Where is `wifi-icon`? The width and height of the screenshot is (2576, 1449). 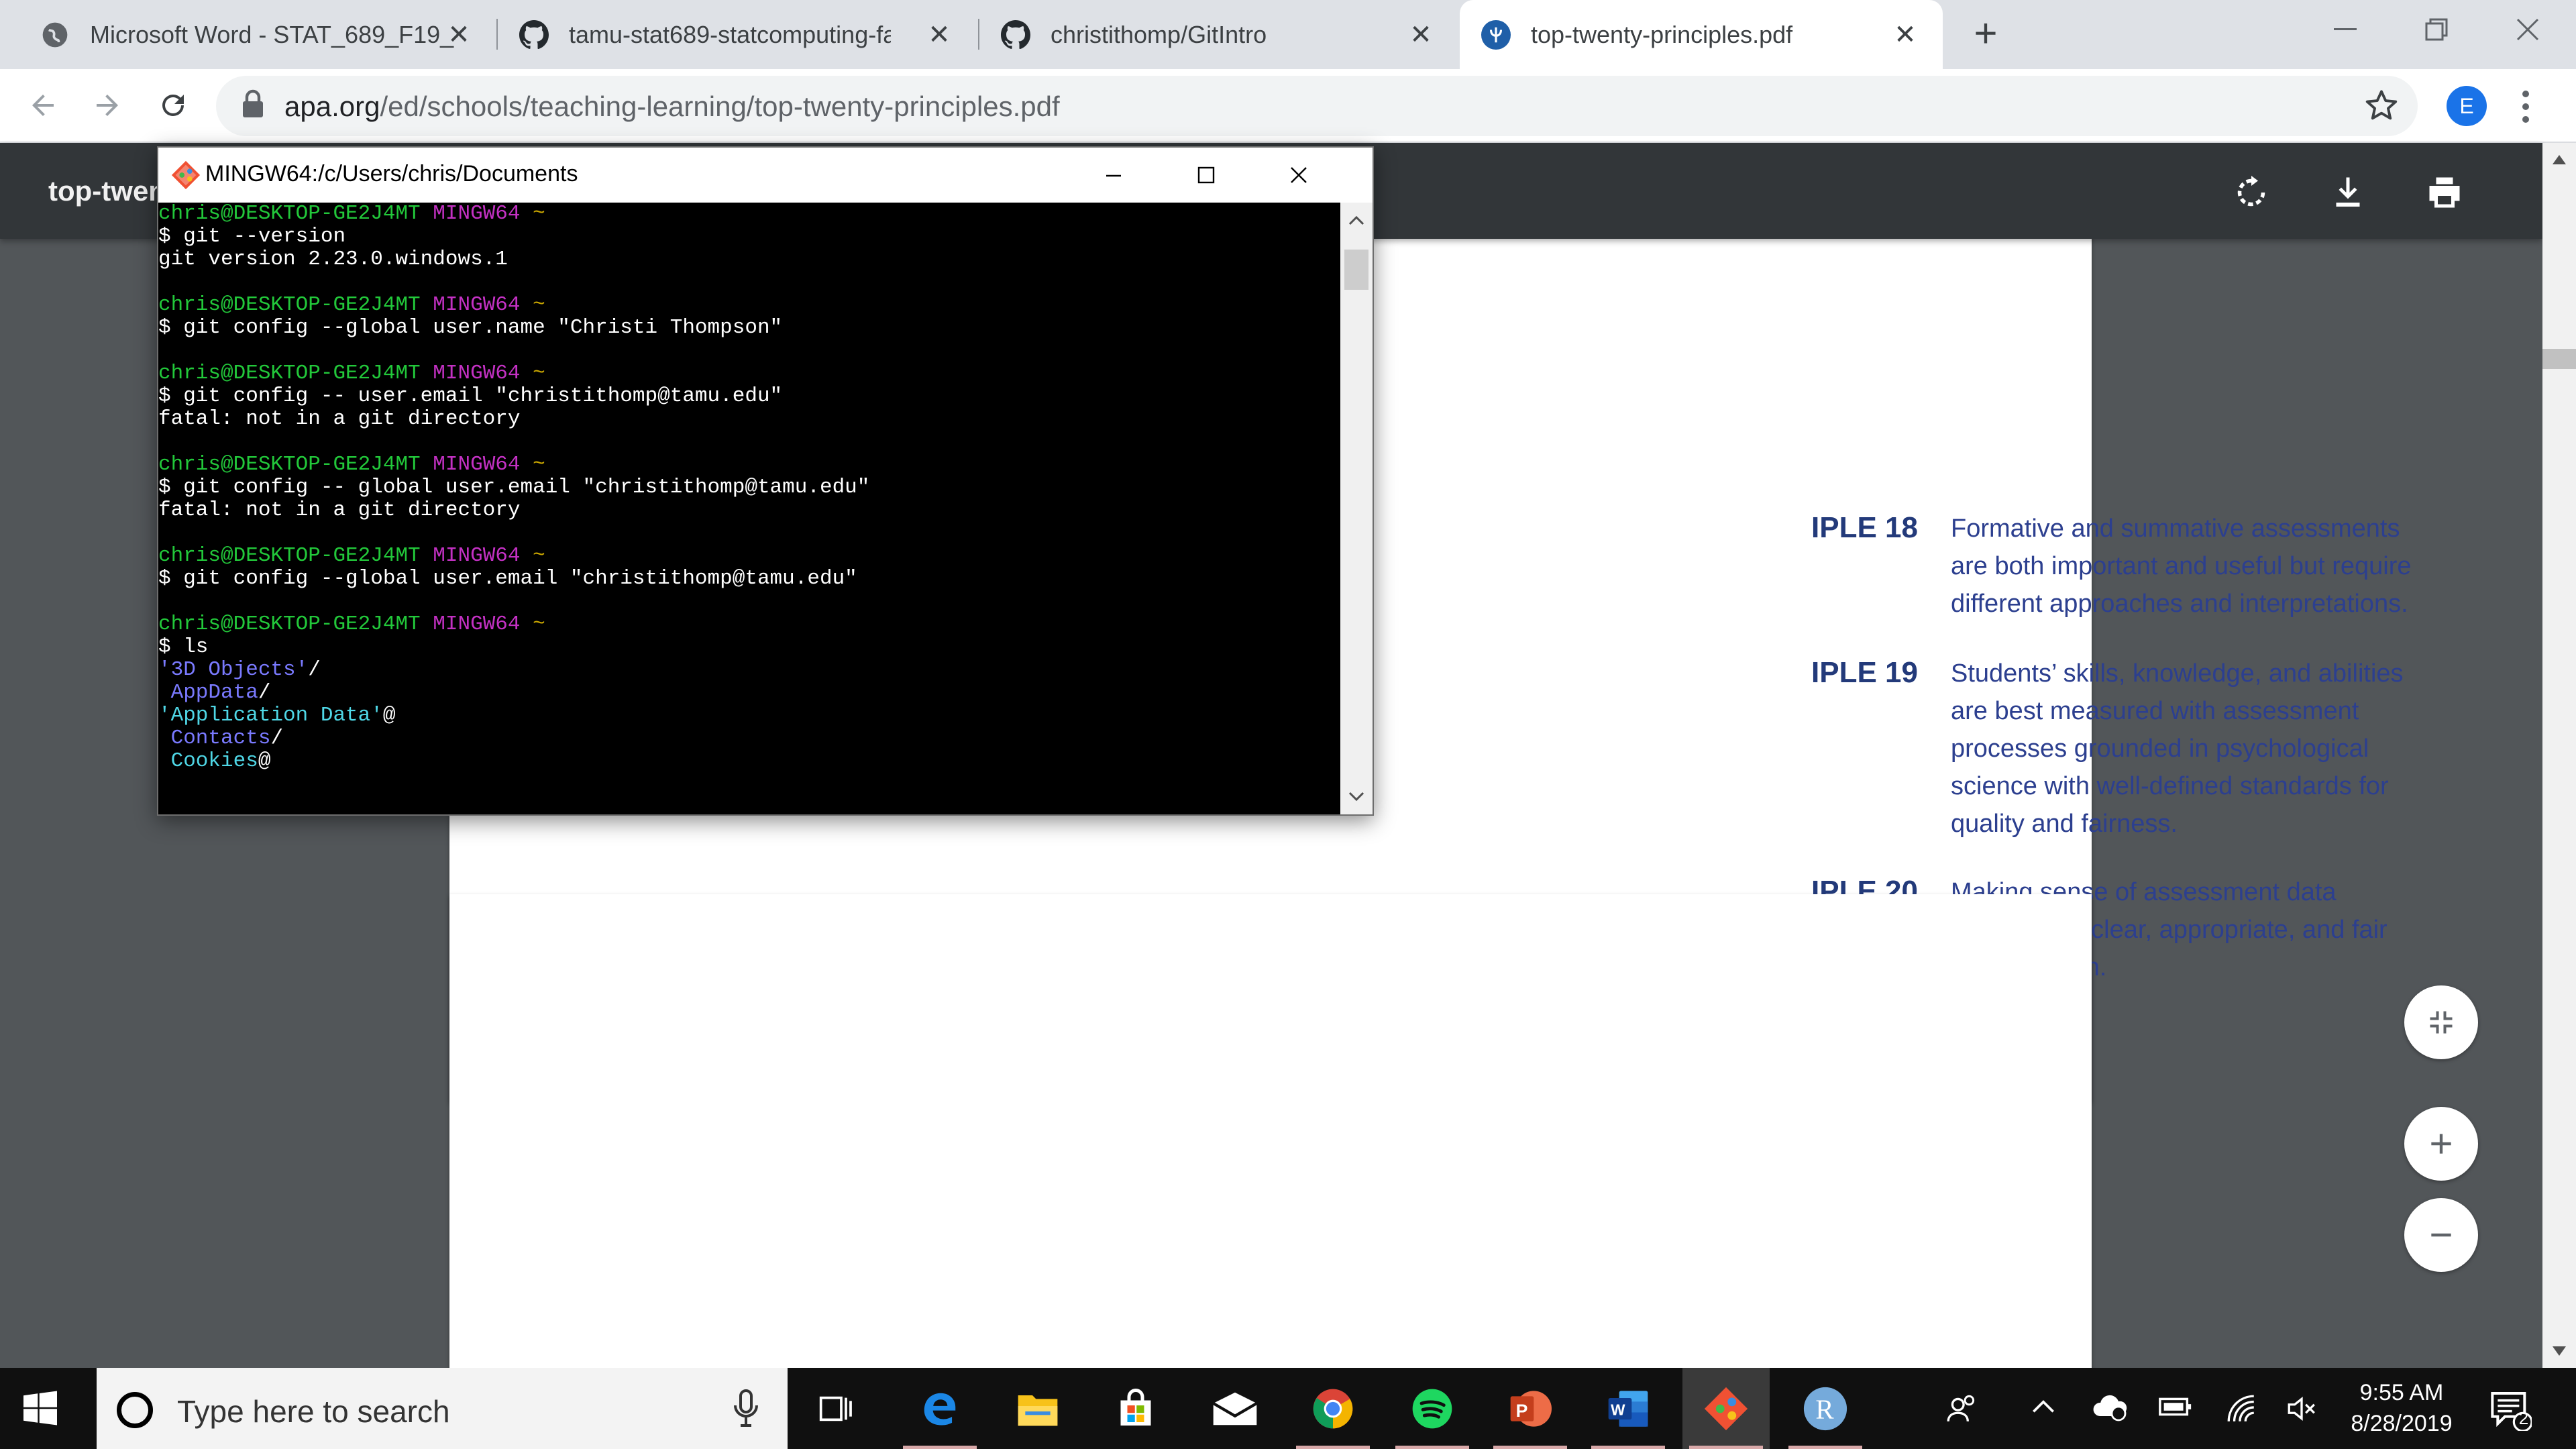 wifi-icon is located at coordinates (2241, 1412).